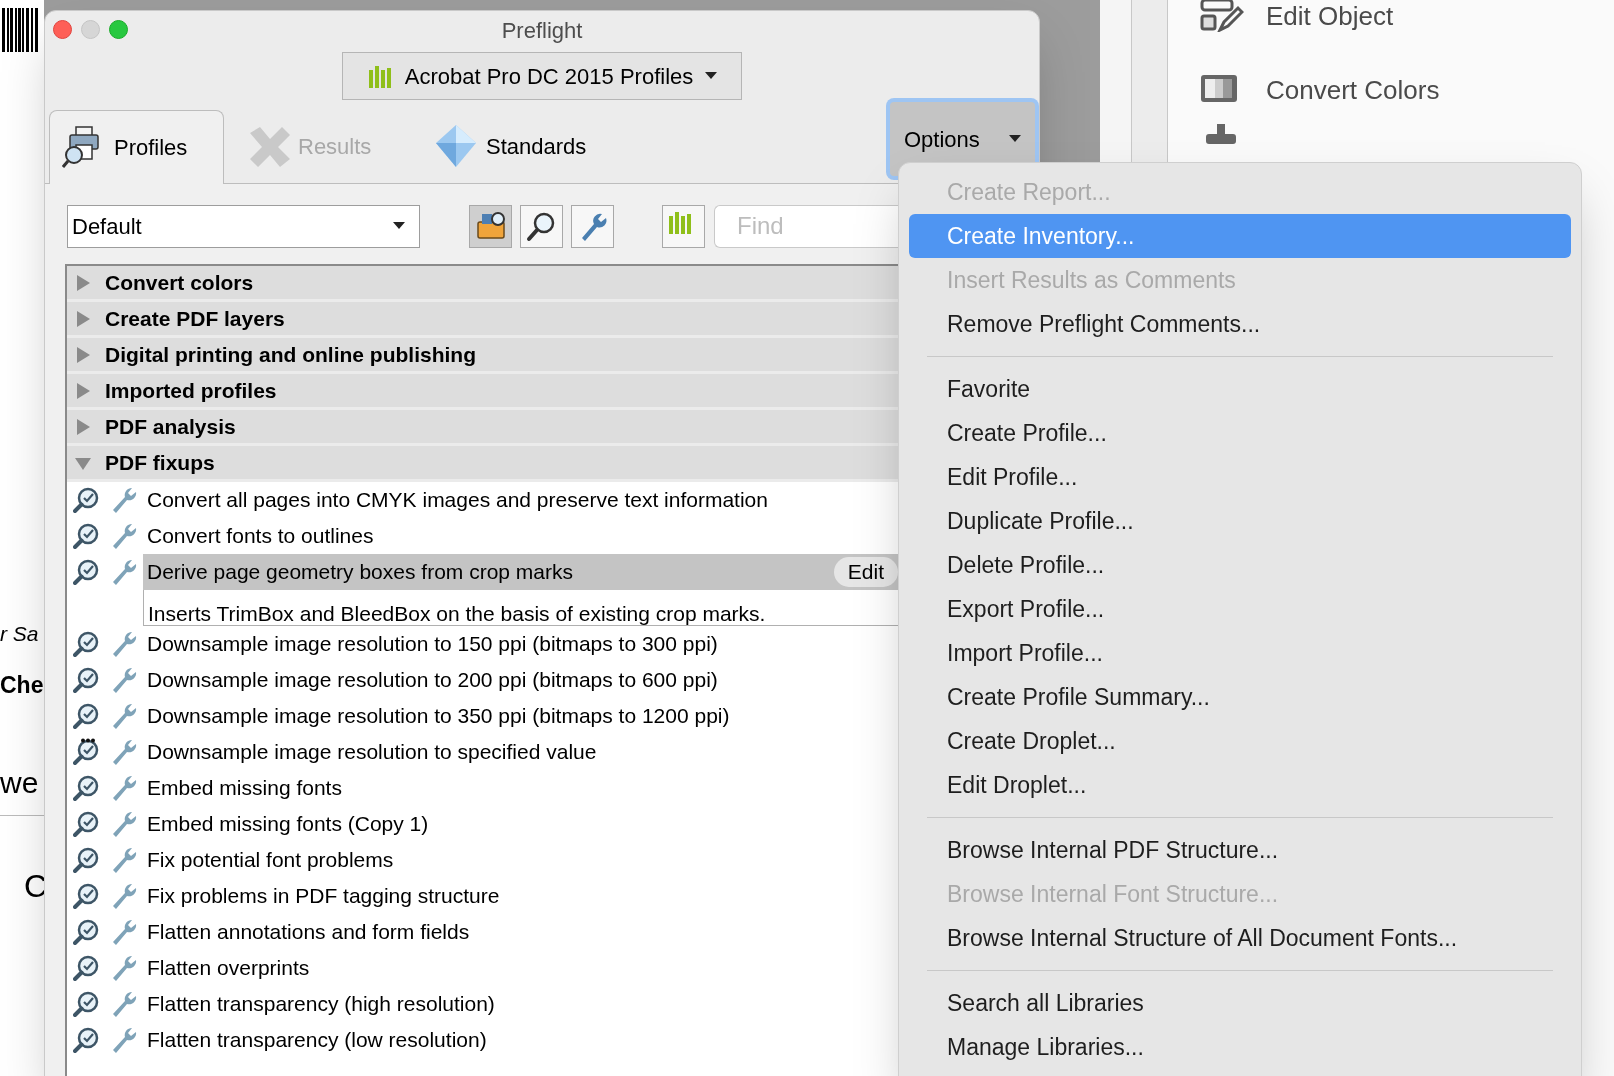  I want to click on edit-object-icon, so click(1222, 16).